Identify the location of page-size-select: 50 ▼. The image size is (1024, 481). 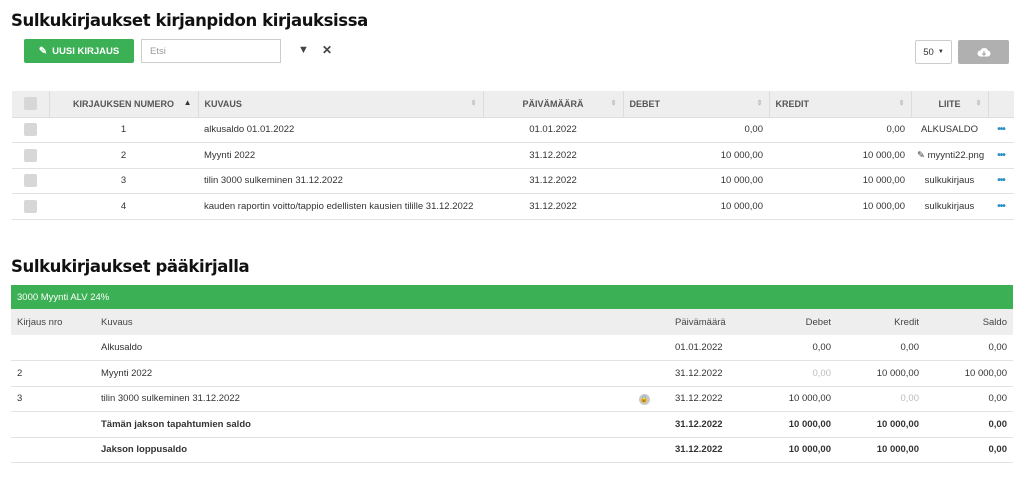
(933, 52).